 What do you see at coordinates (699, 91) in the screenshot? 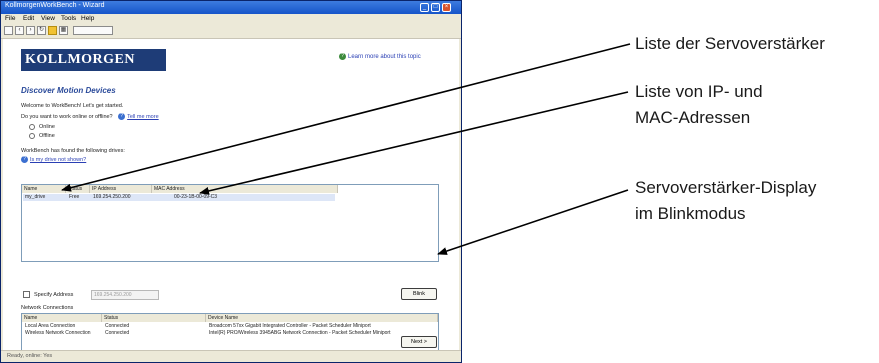
I see `callout-ip-mac-line1: Liste von IP- und` at bounding box center [699, 91].